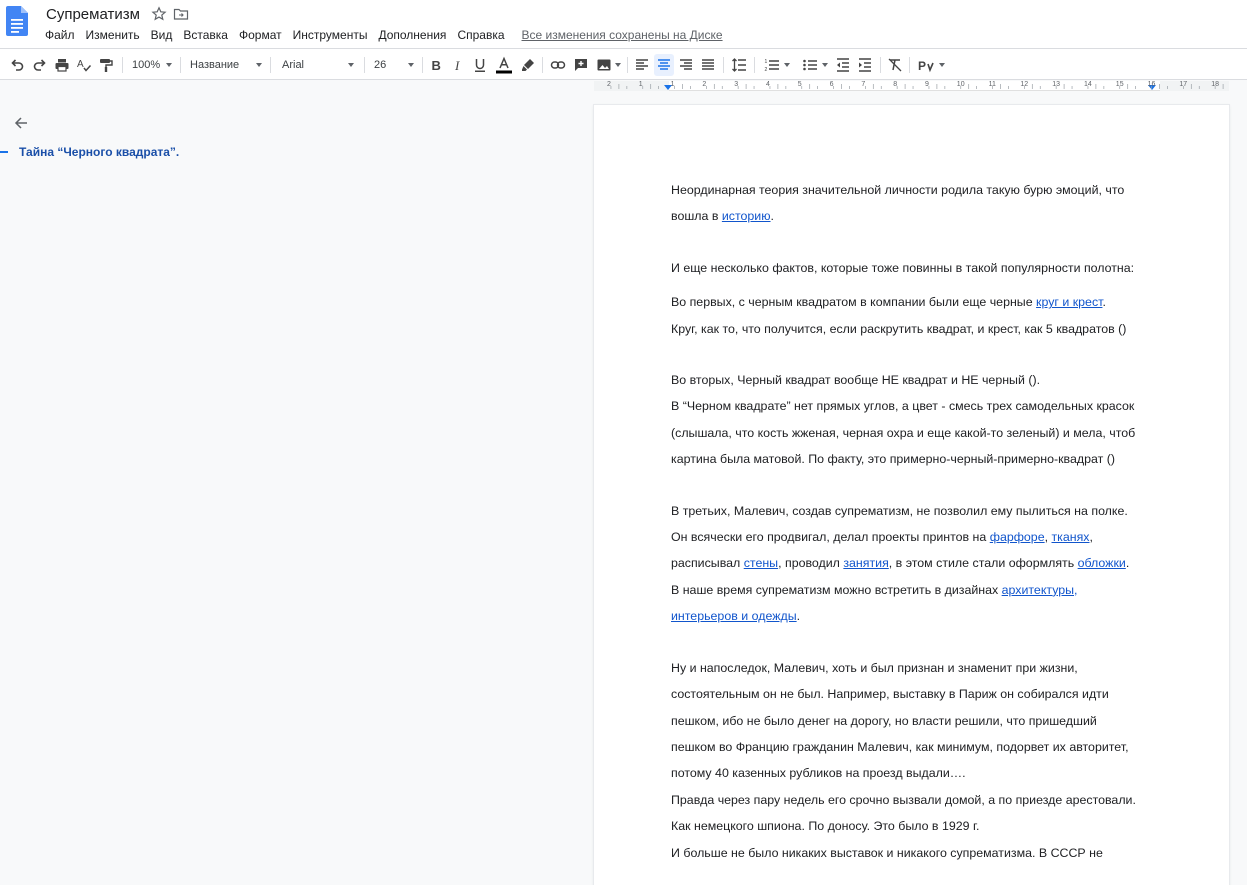 This screenshot has height=885, width=1247. What do you see at coordinates (412, 35) in the screenshot?
I see `menu-addons: Дополнения` at bounding box center [412, 35].